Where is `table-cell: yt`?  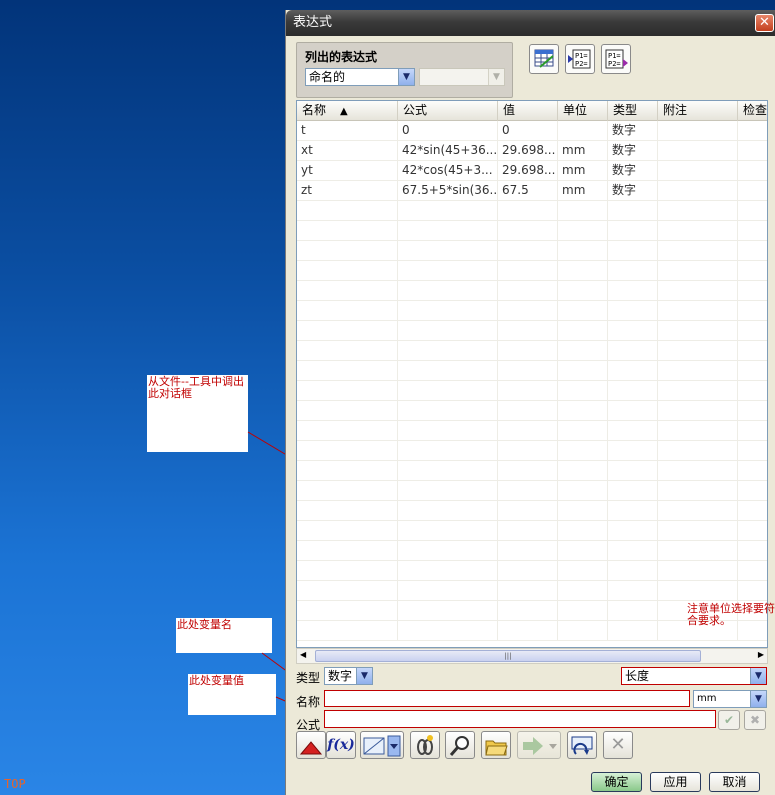
table-cell: yt is located at coordinates (347, 171).